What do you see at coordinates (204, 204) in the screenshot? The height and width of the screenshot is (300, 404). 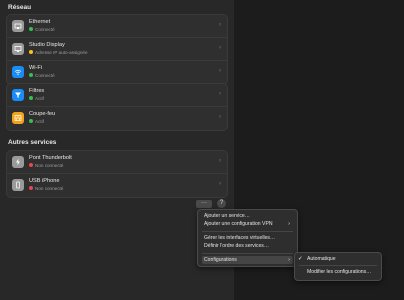 I see `more-actions-button: ···` at bounding box center [204, 204].